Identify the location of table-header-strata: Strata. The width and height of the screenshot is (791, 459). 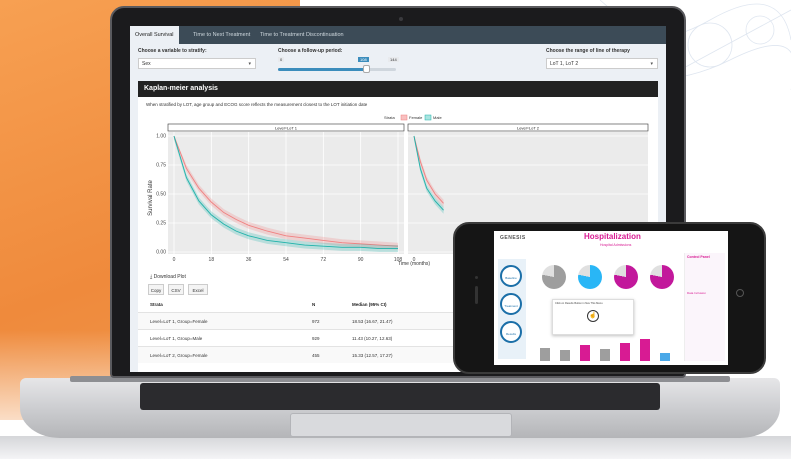
(156, 304).